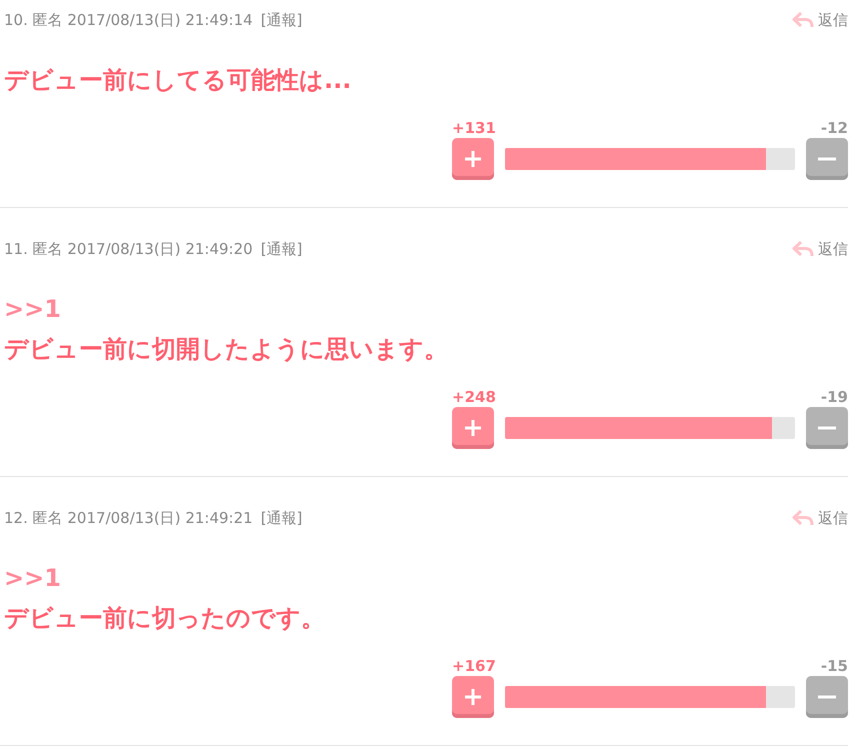  What do you see at coordinates (834, 397) in the screenshot?
I see `minus-count: -19` at bounding box center [834, 397].